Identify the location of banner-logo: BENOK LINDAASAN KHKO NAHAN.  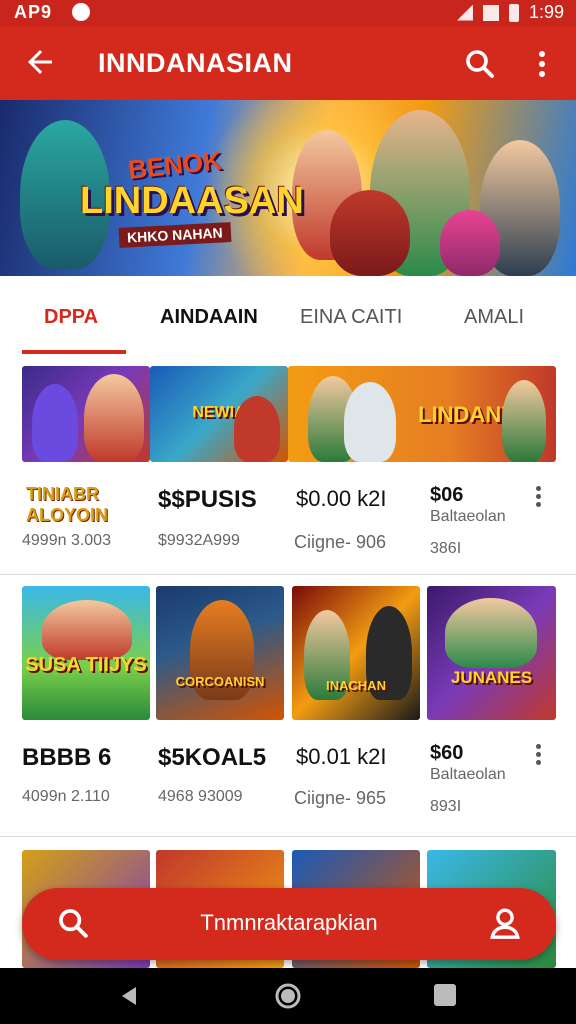
(192, 196).